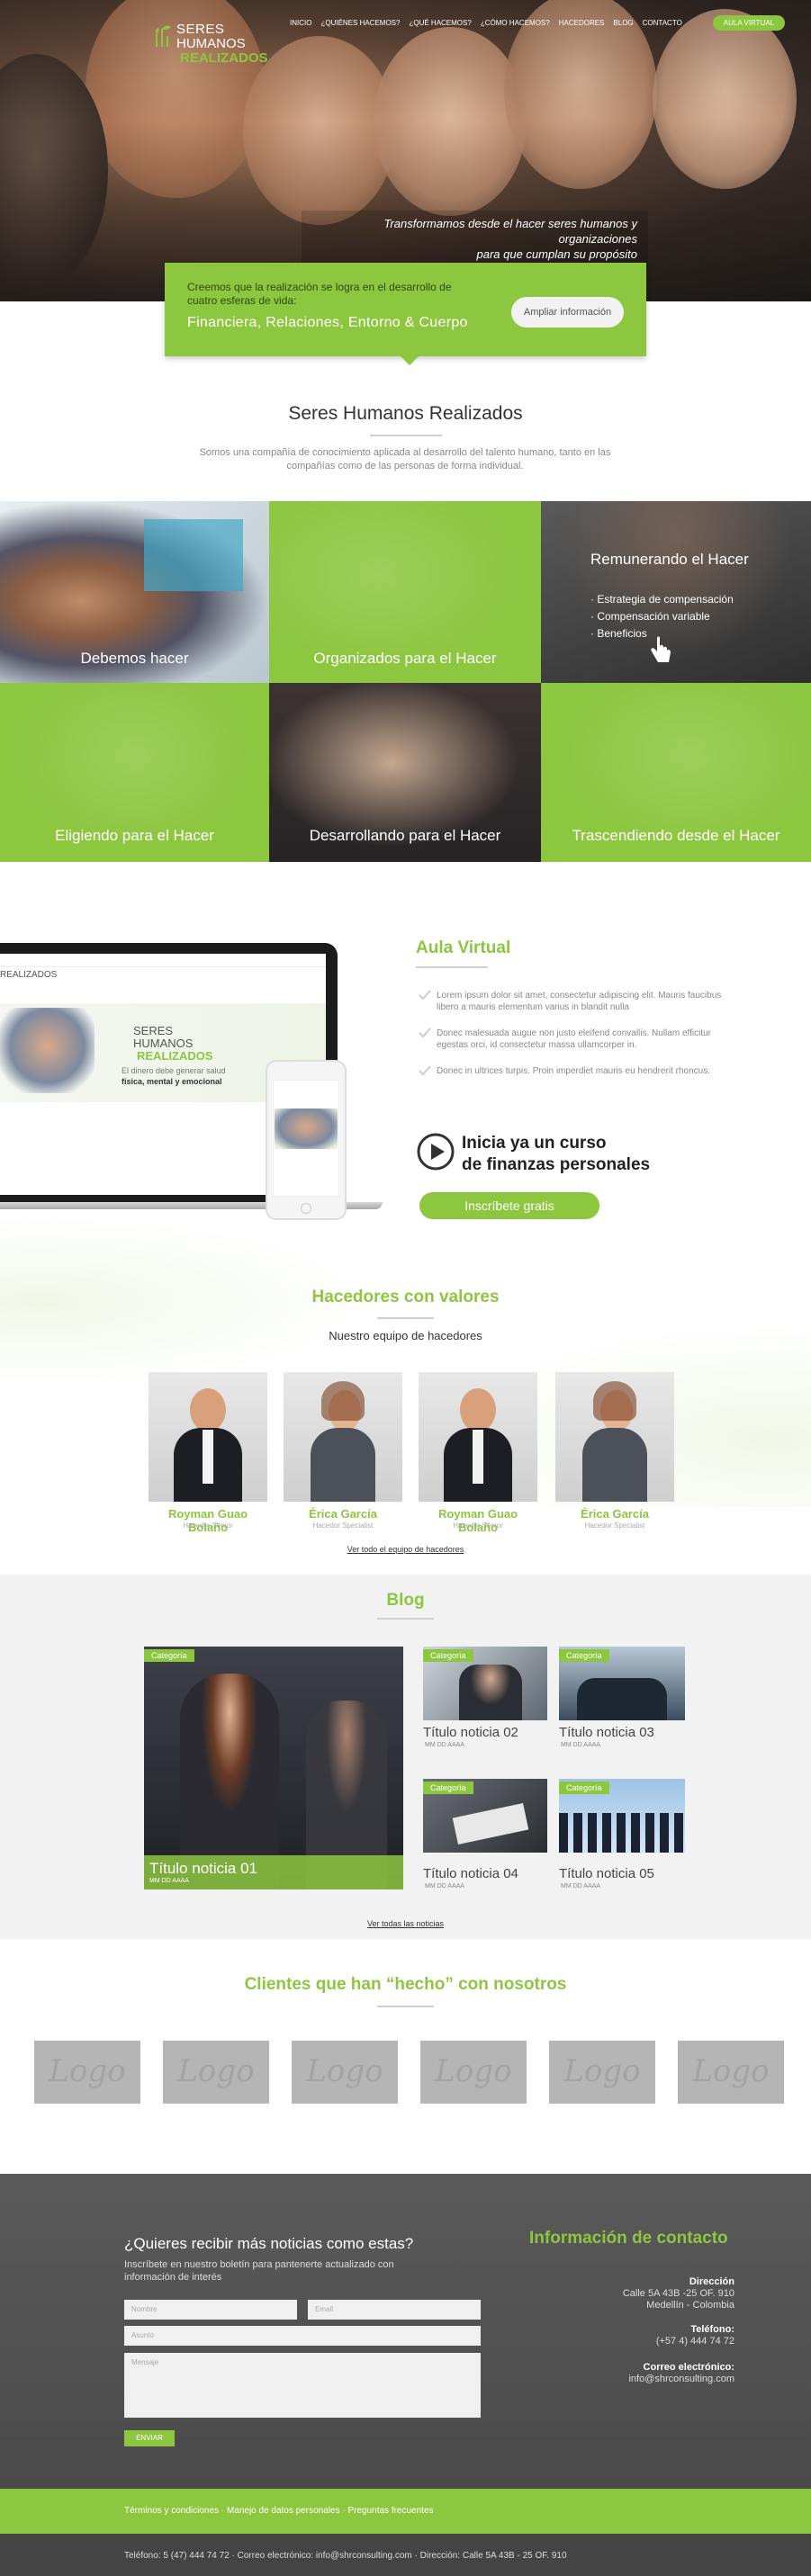 This screenshot has width=811, height=2576. I want to click on address-label: Dirección, so click(711, 2282).